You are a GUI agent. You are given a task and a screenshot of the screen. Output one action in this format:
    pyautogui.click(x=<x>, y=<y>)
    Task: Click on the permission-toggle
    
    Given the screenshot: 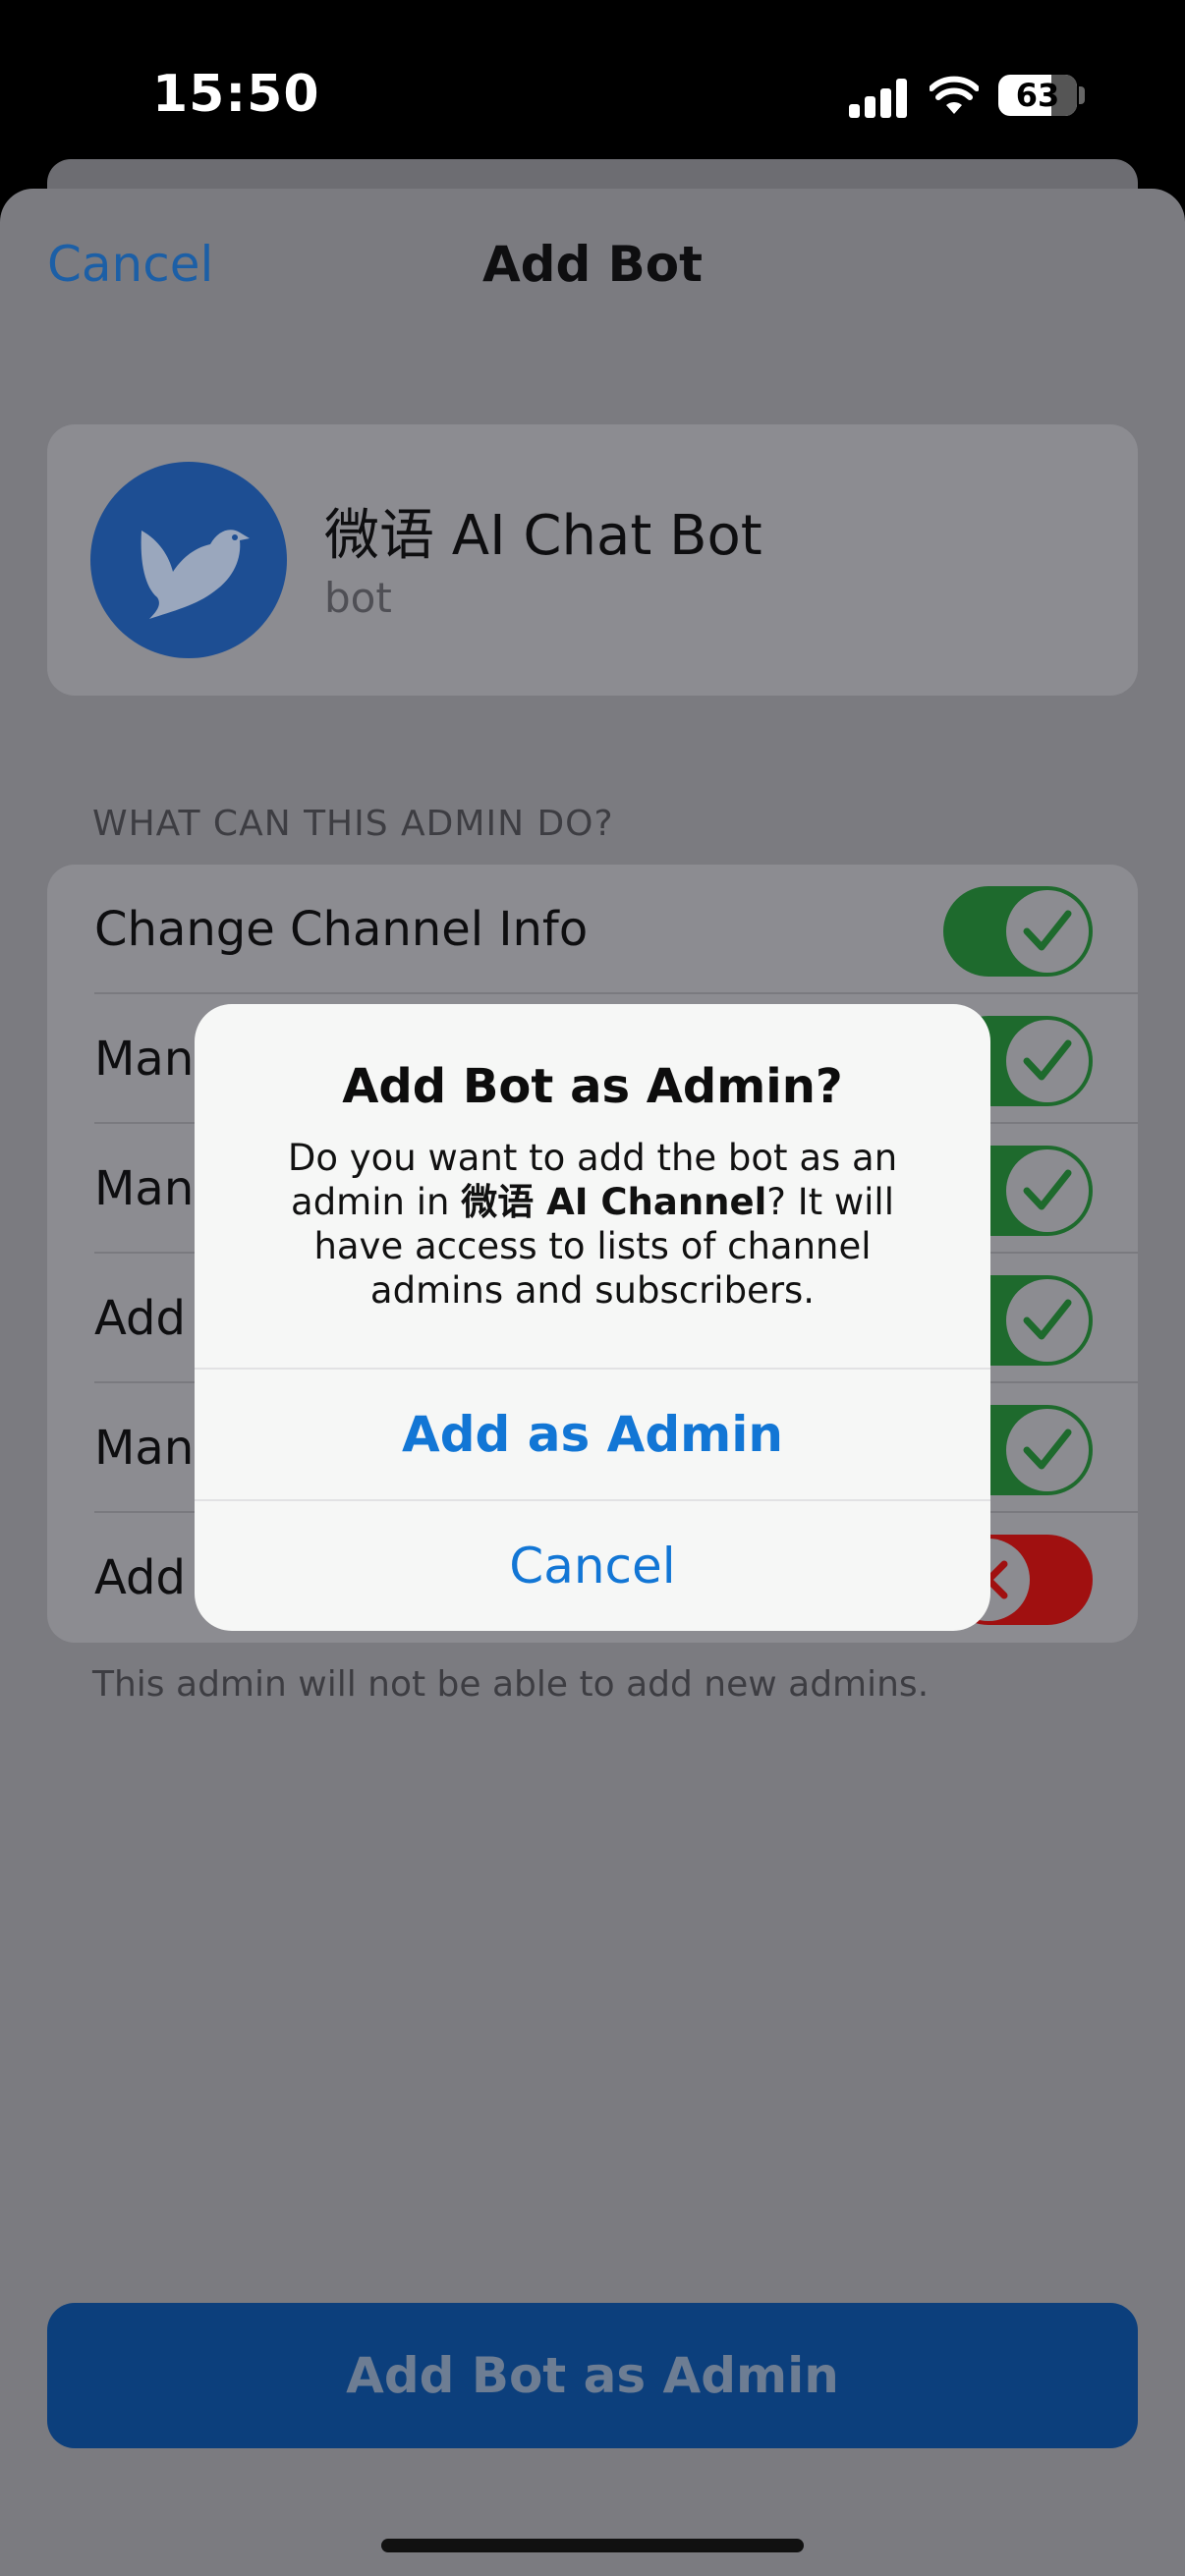 What is the action you would take?
    pyautogui.click(x=1018, y=931)
    